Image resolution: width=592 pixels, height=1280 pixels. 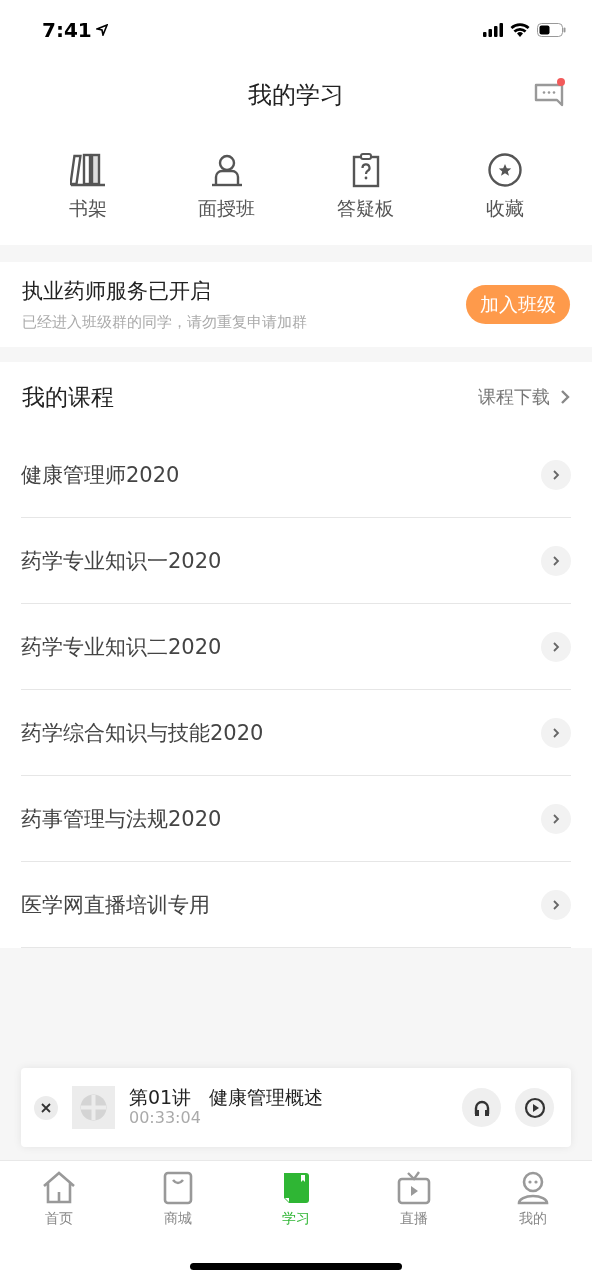 What do you see at coordinates (296, 819) in the screenshot?
I see `course-item: 药事管理与法规2020` at bounding box center [296, 819].